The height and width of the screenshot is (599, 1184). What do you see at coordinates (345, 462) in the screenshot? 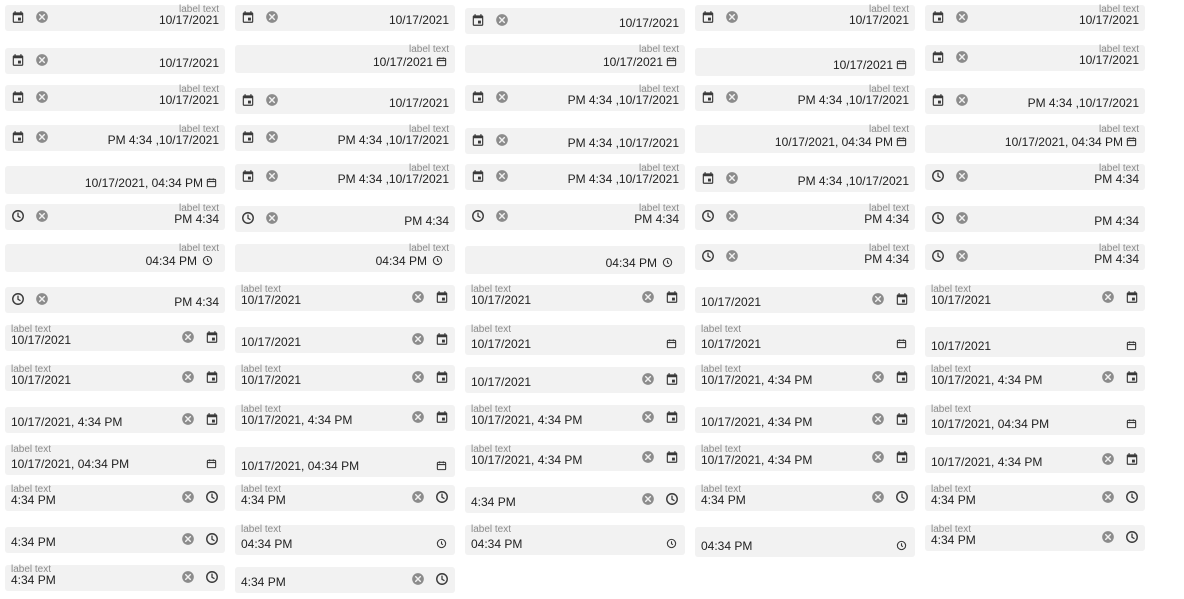
I see `datetime-picker-field: 10/17/2021, 04:34 PM` at bounding box center [345, 462].